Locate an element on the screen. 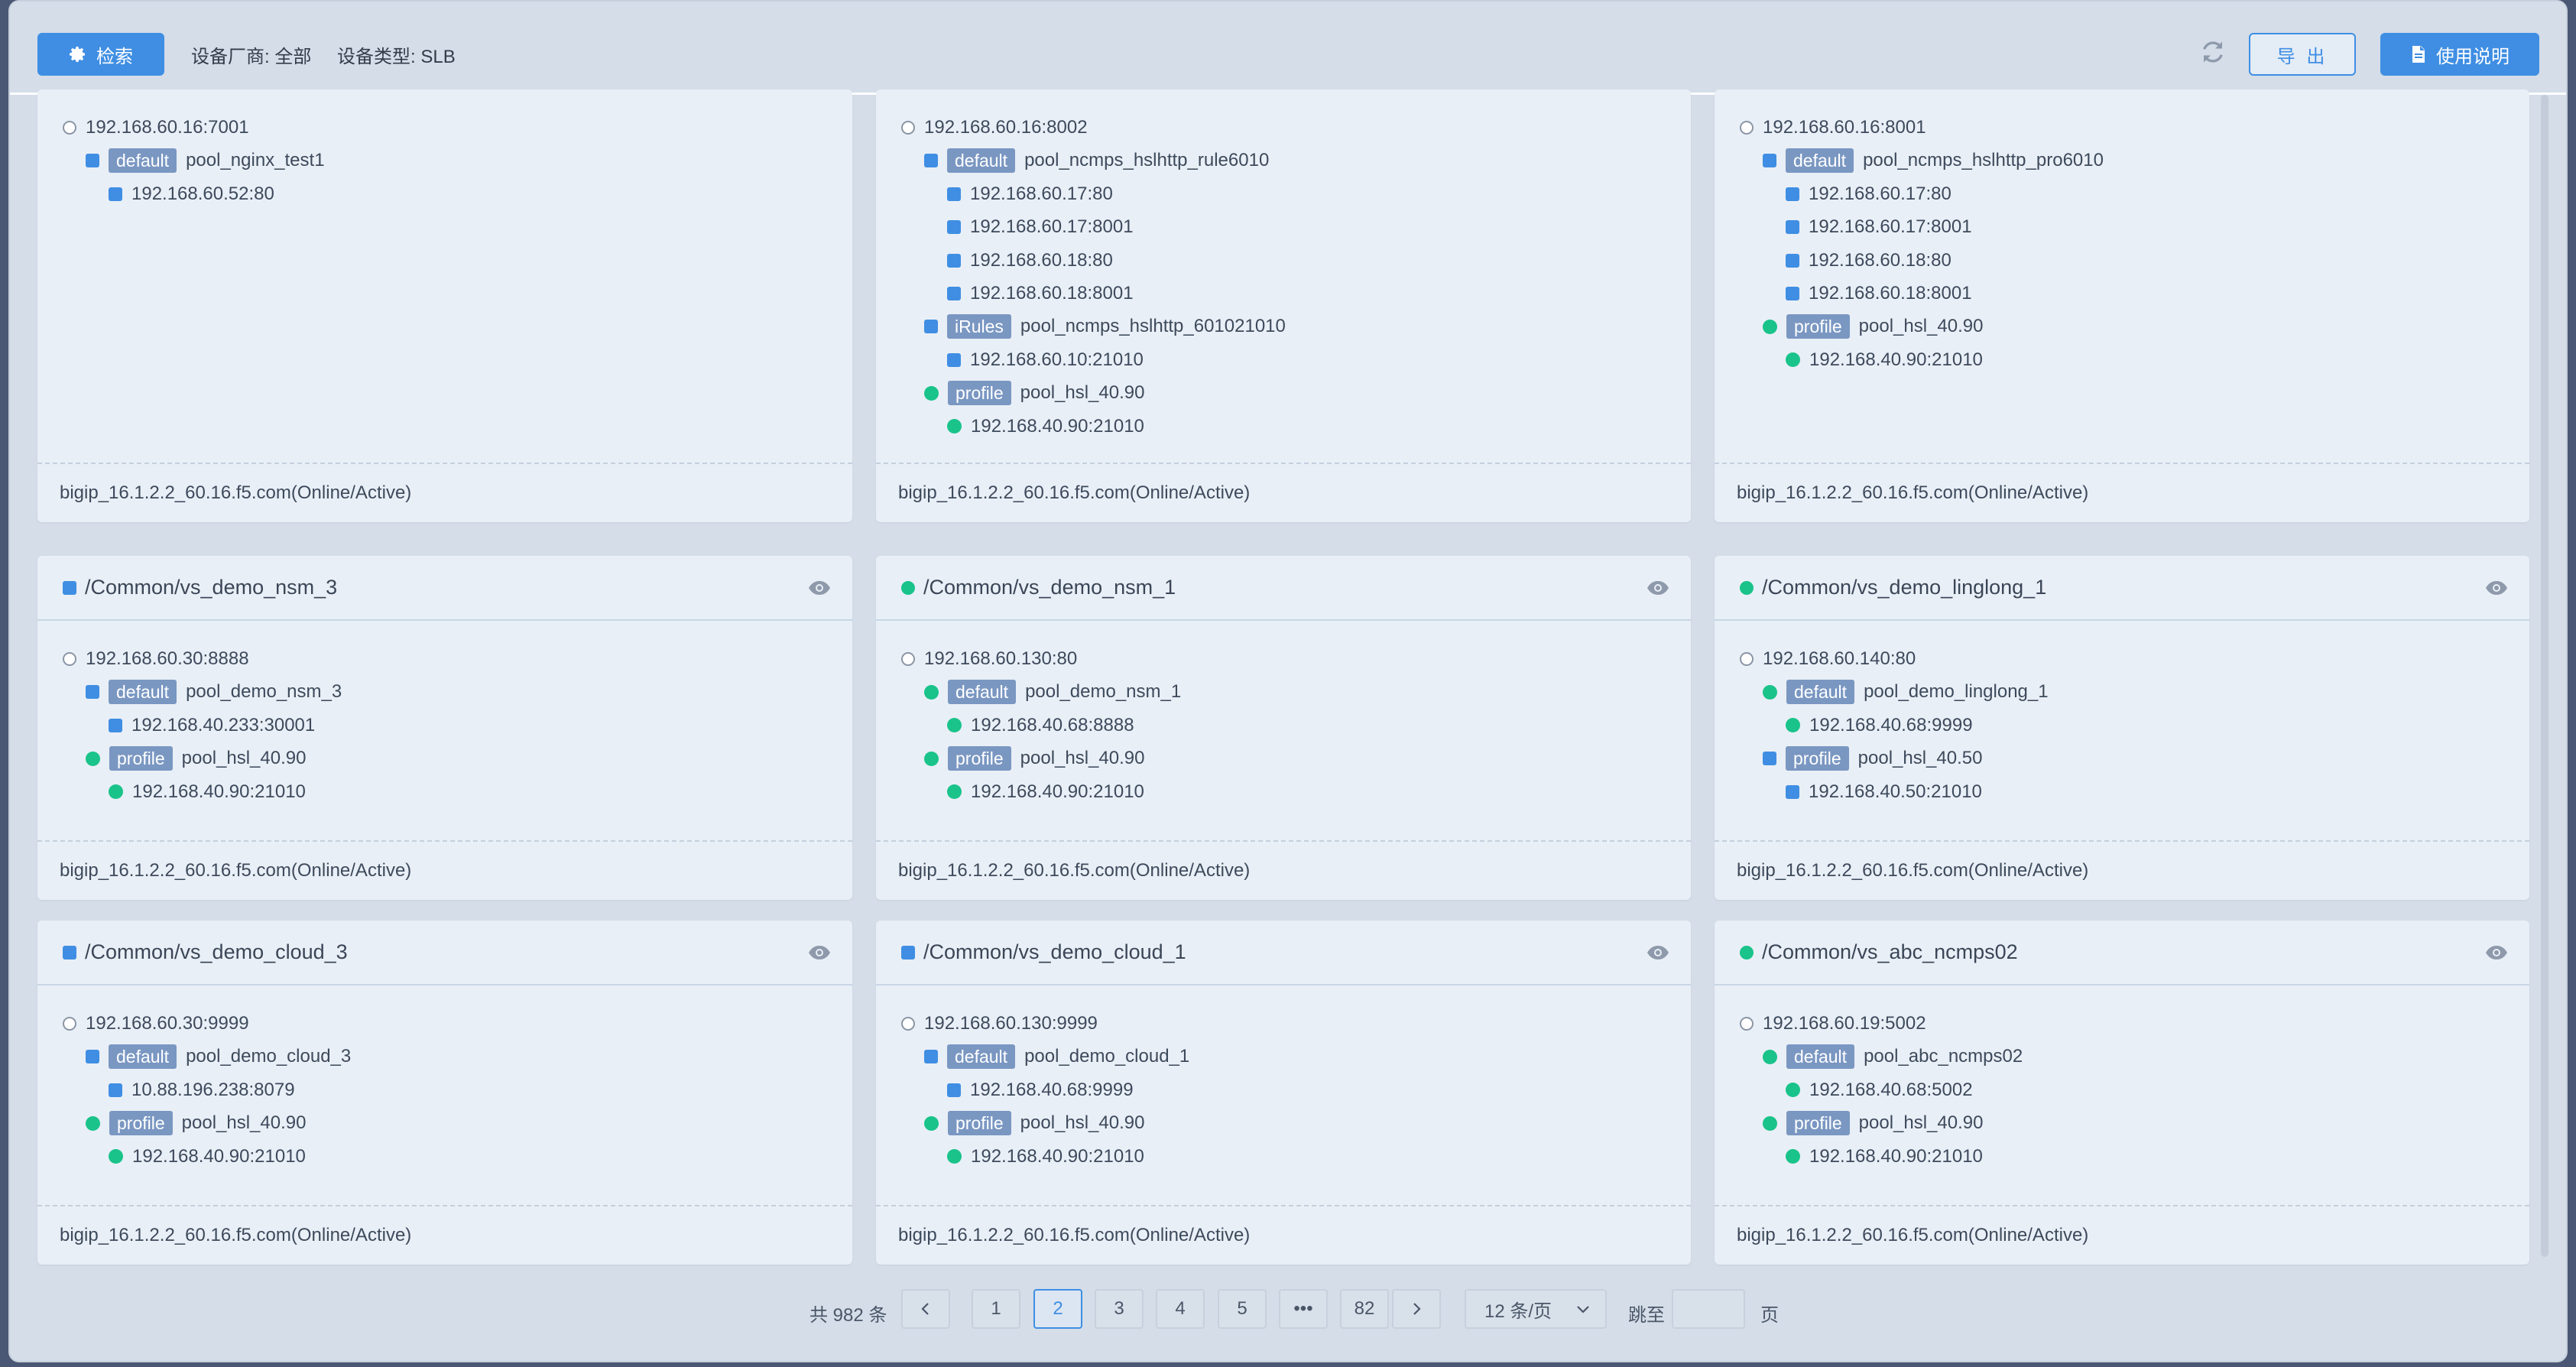 The width and height of the screenshot is (2576, 1367). vendor-filter: 设备厂商: 全部 is located at coordinates (251, 54).